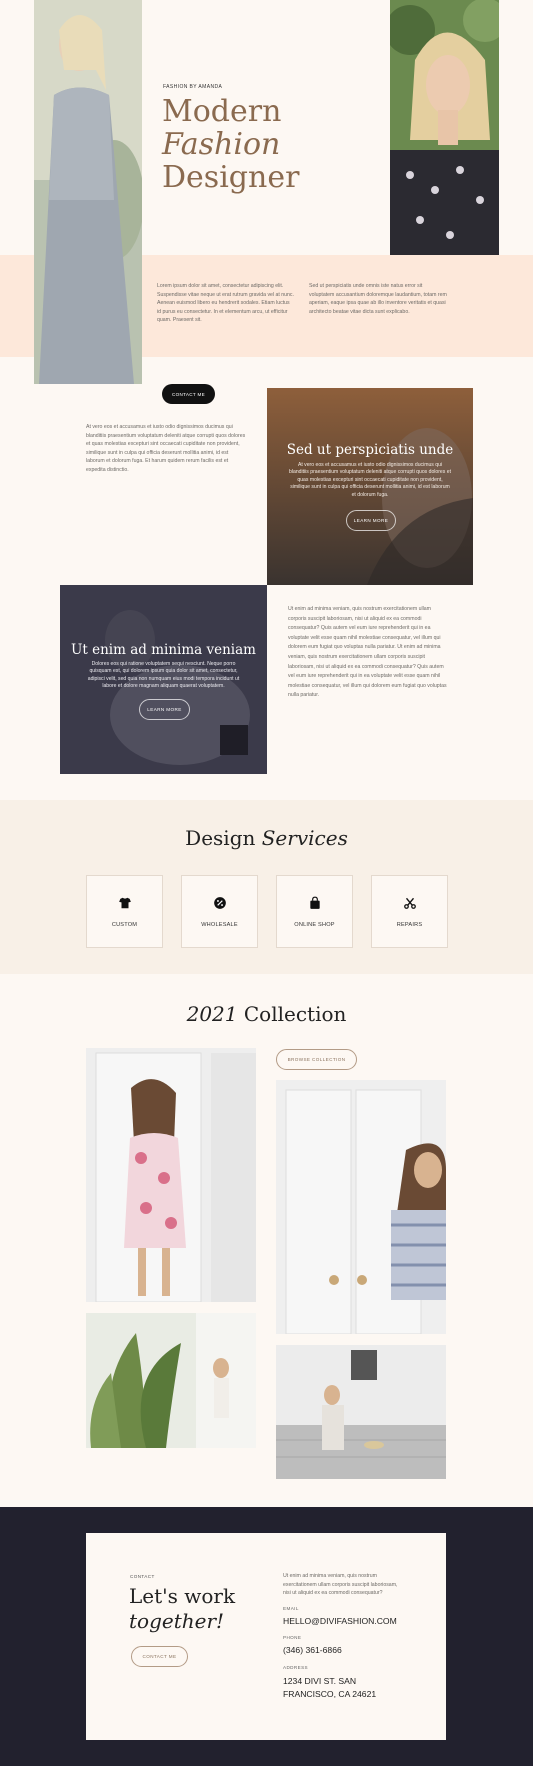 The height and width of the screenshot is (1766, 533). What do you see at coordinates (314, 902) in the screenshot?
I see `shopping-bag-icon` at bounding box center [314, 902].